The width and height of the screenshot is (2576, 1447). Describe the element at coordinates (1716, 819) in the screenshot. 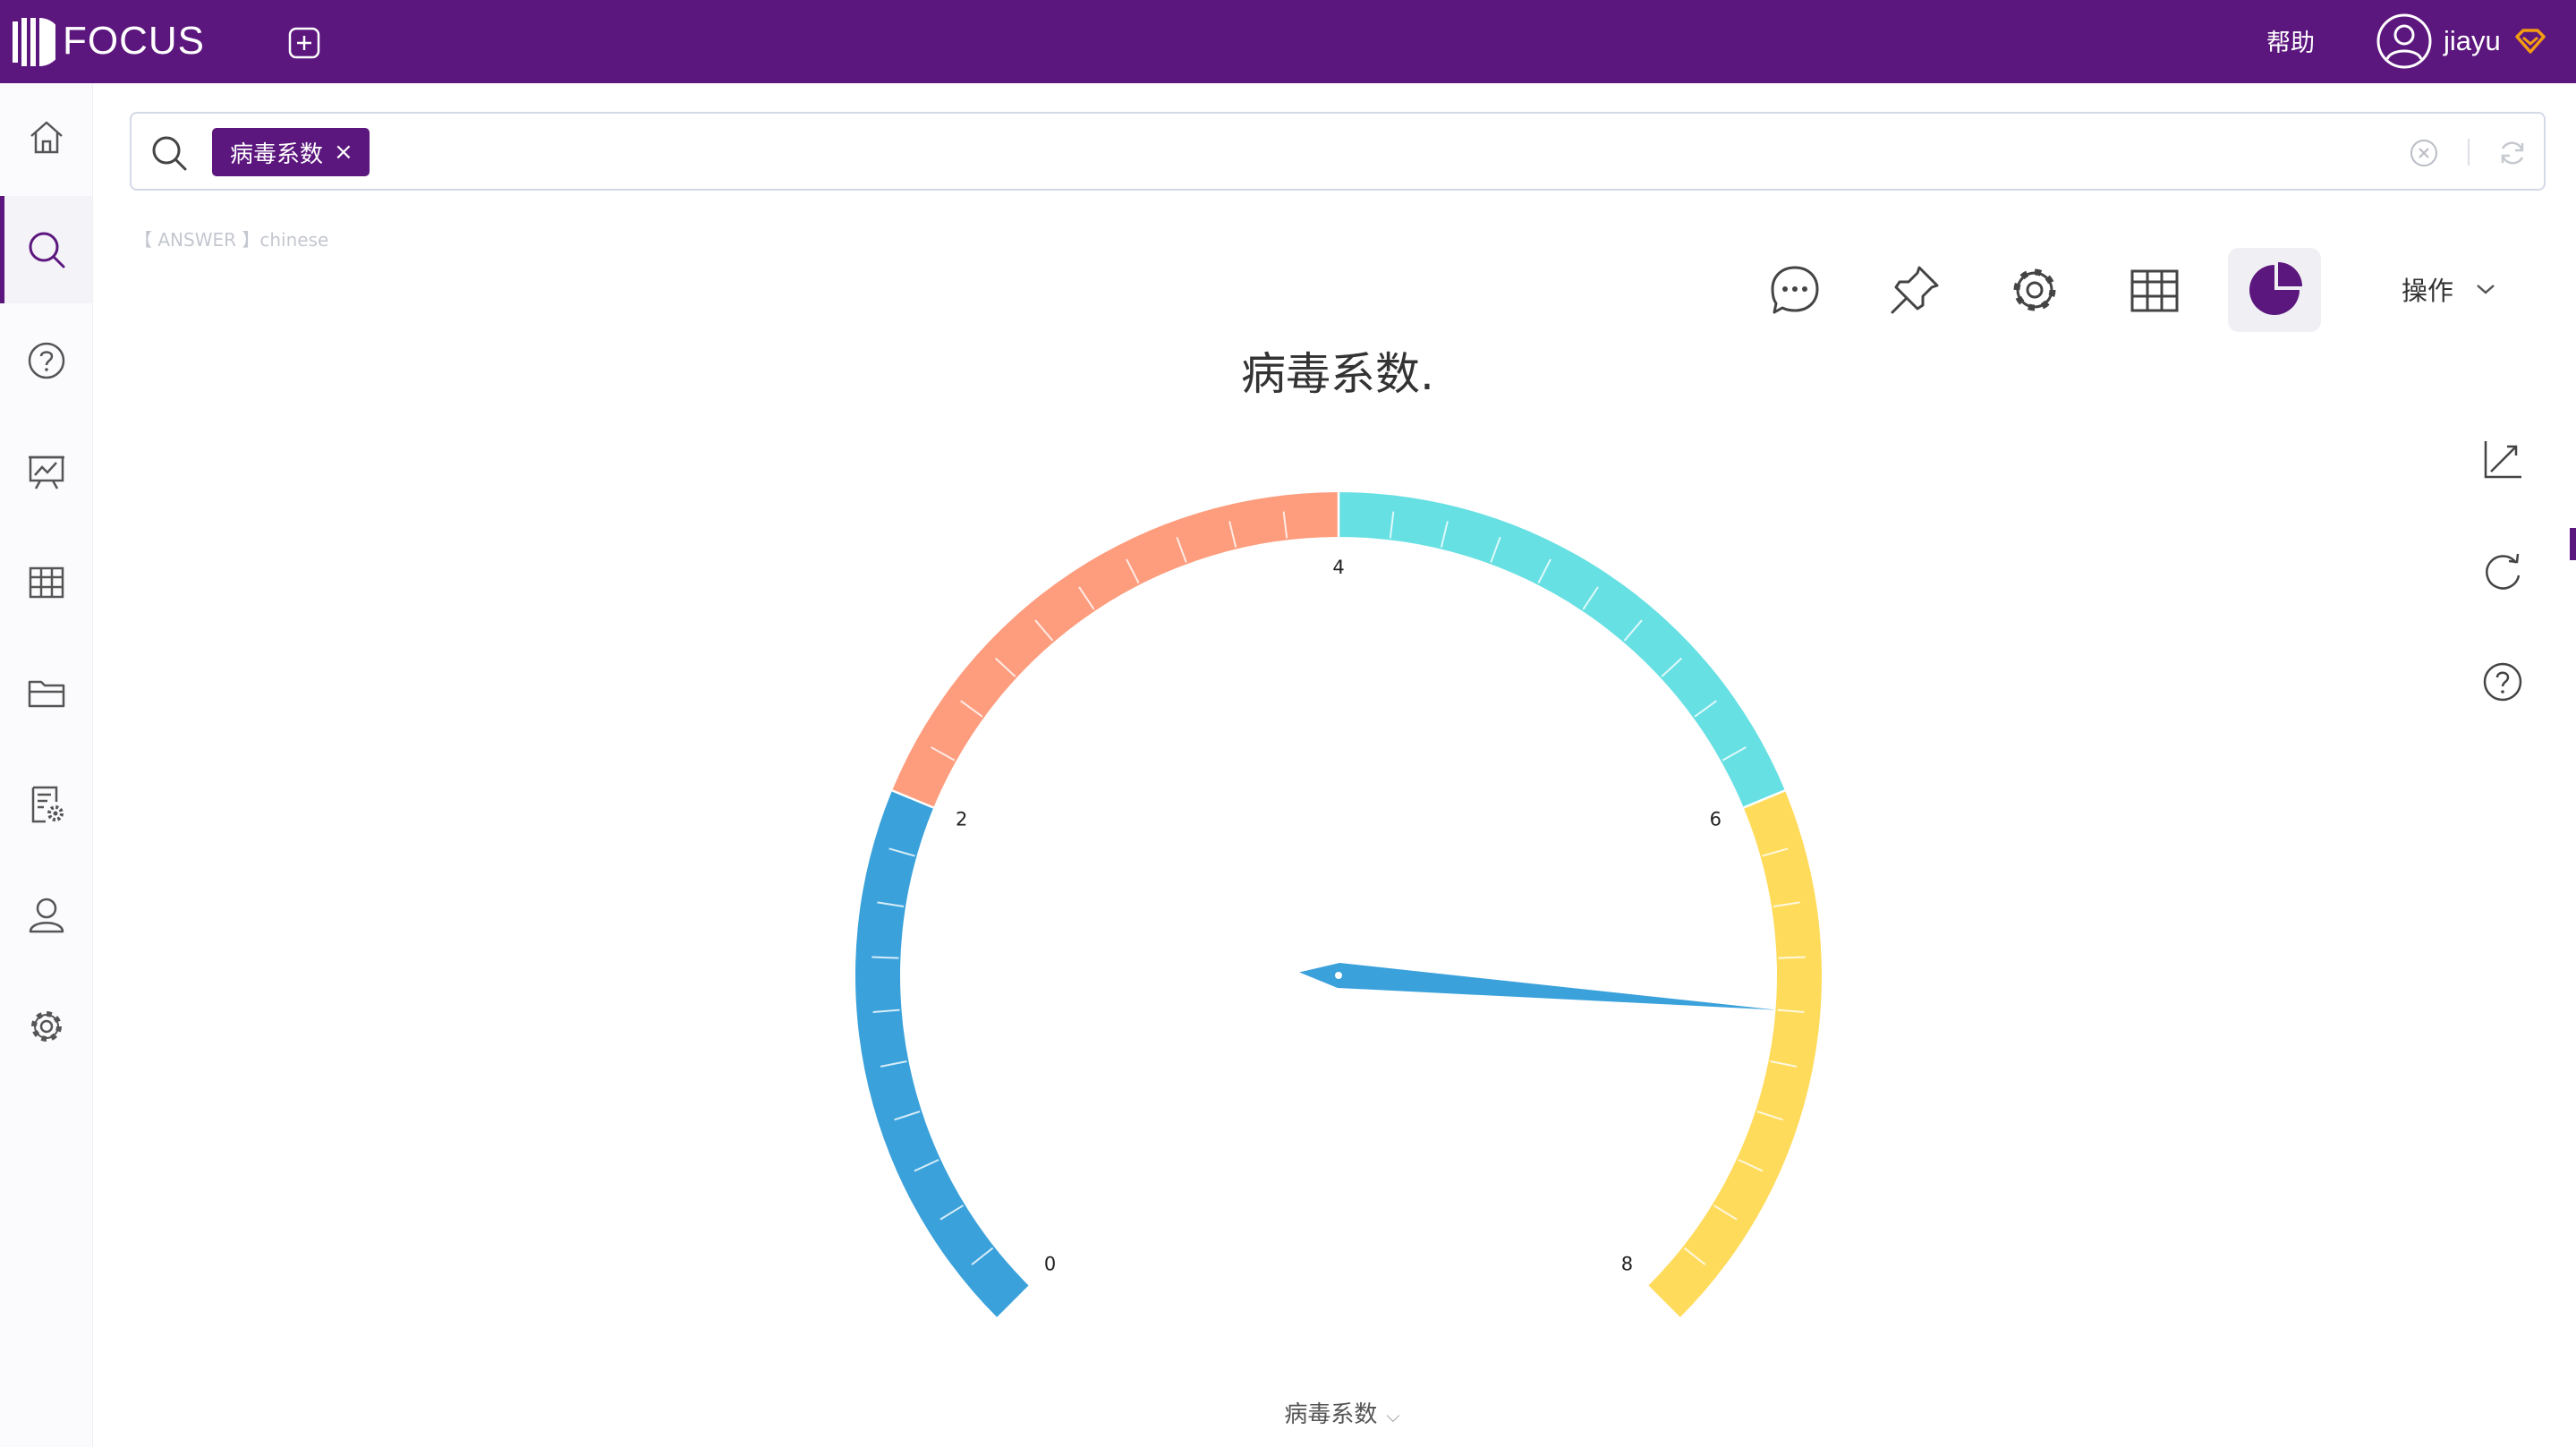

I see `gauge-tick-label: 6` at that location.